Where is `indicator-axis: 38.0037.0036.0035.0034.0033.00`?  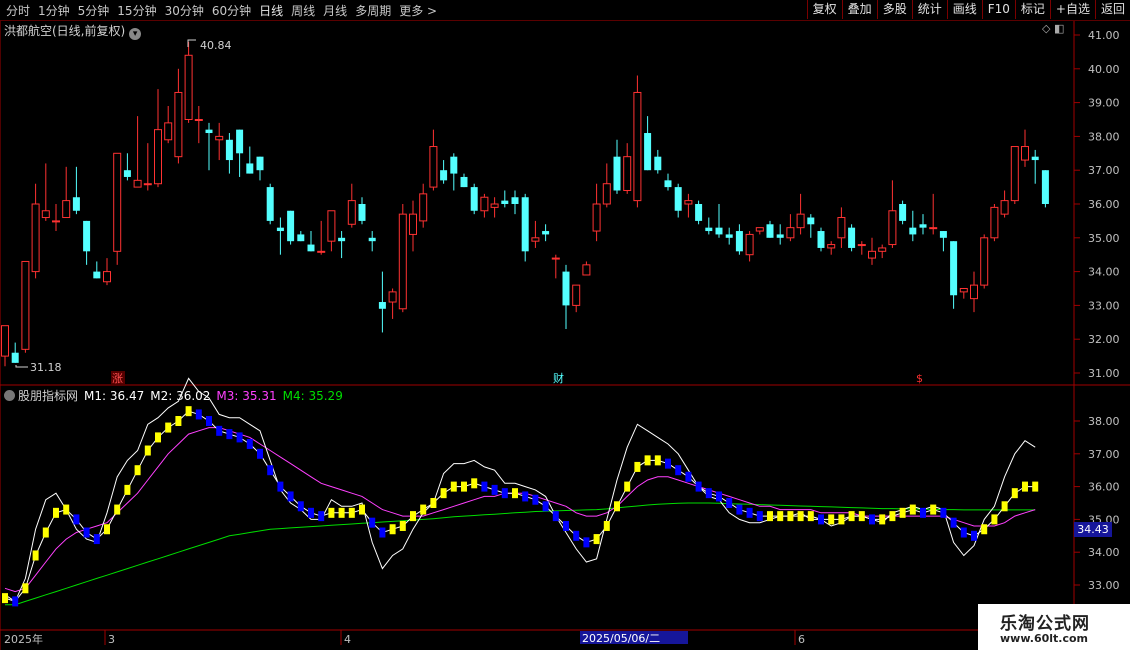 indicator-axis: 38.0037.0036.0035.0034.0033.00 is located at coordinates (1097, 503).